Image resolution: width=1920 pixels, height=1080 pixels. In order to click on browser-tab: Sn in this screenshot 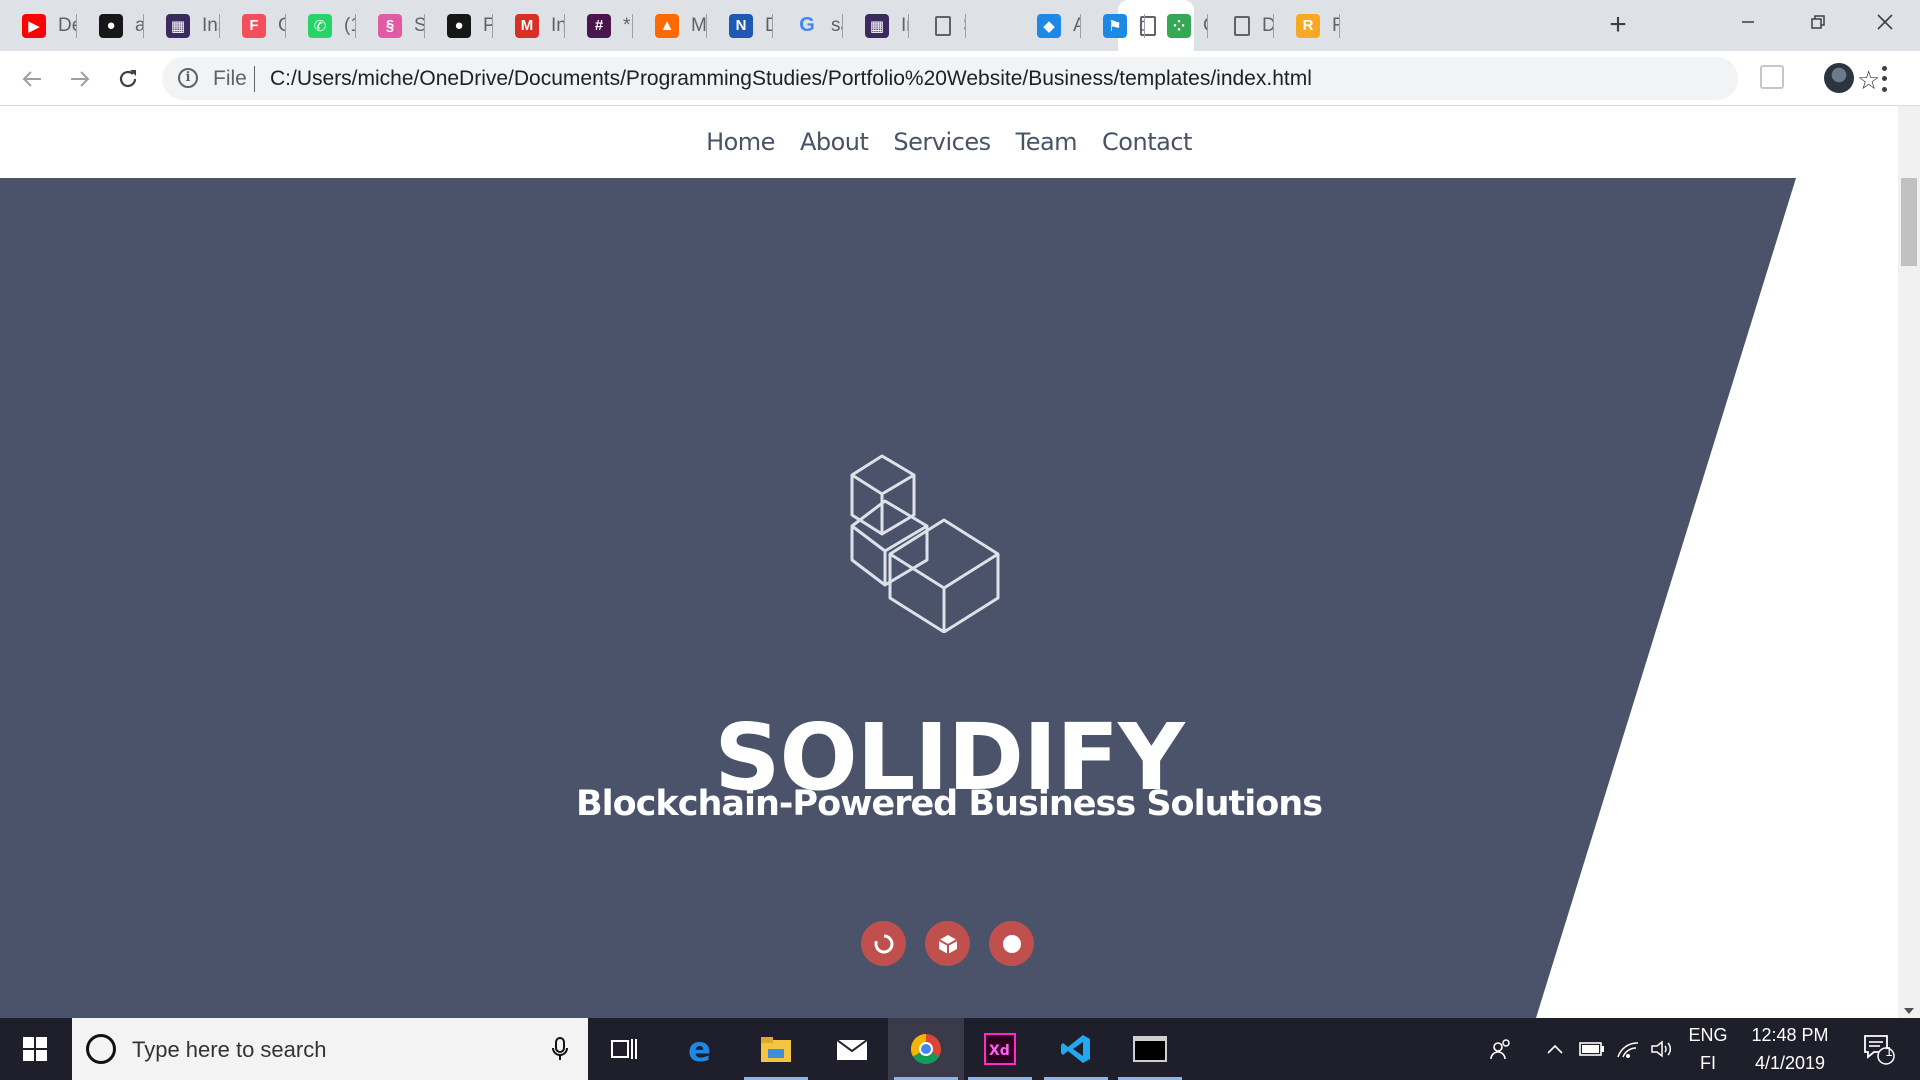, I will do `click(937, 25)`.